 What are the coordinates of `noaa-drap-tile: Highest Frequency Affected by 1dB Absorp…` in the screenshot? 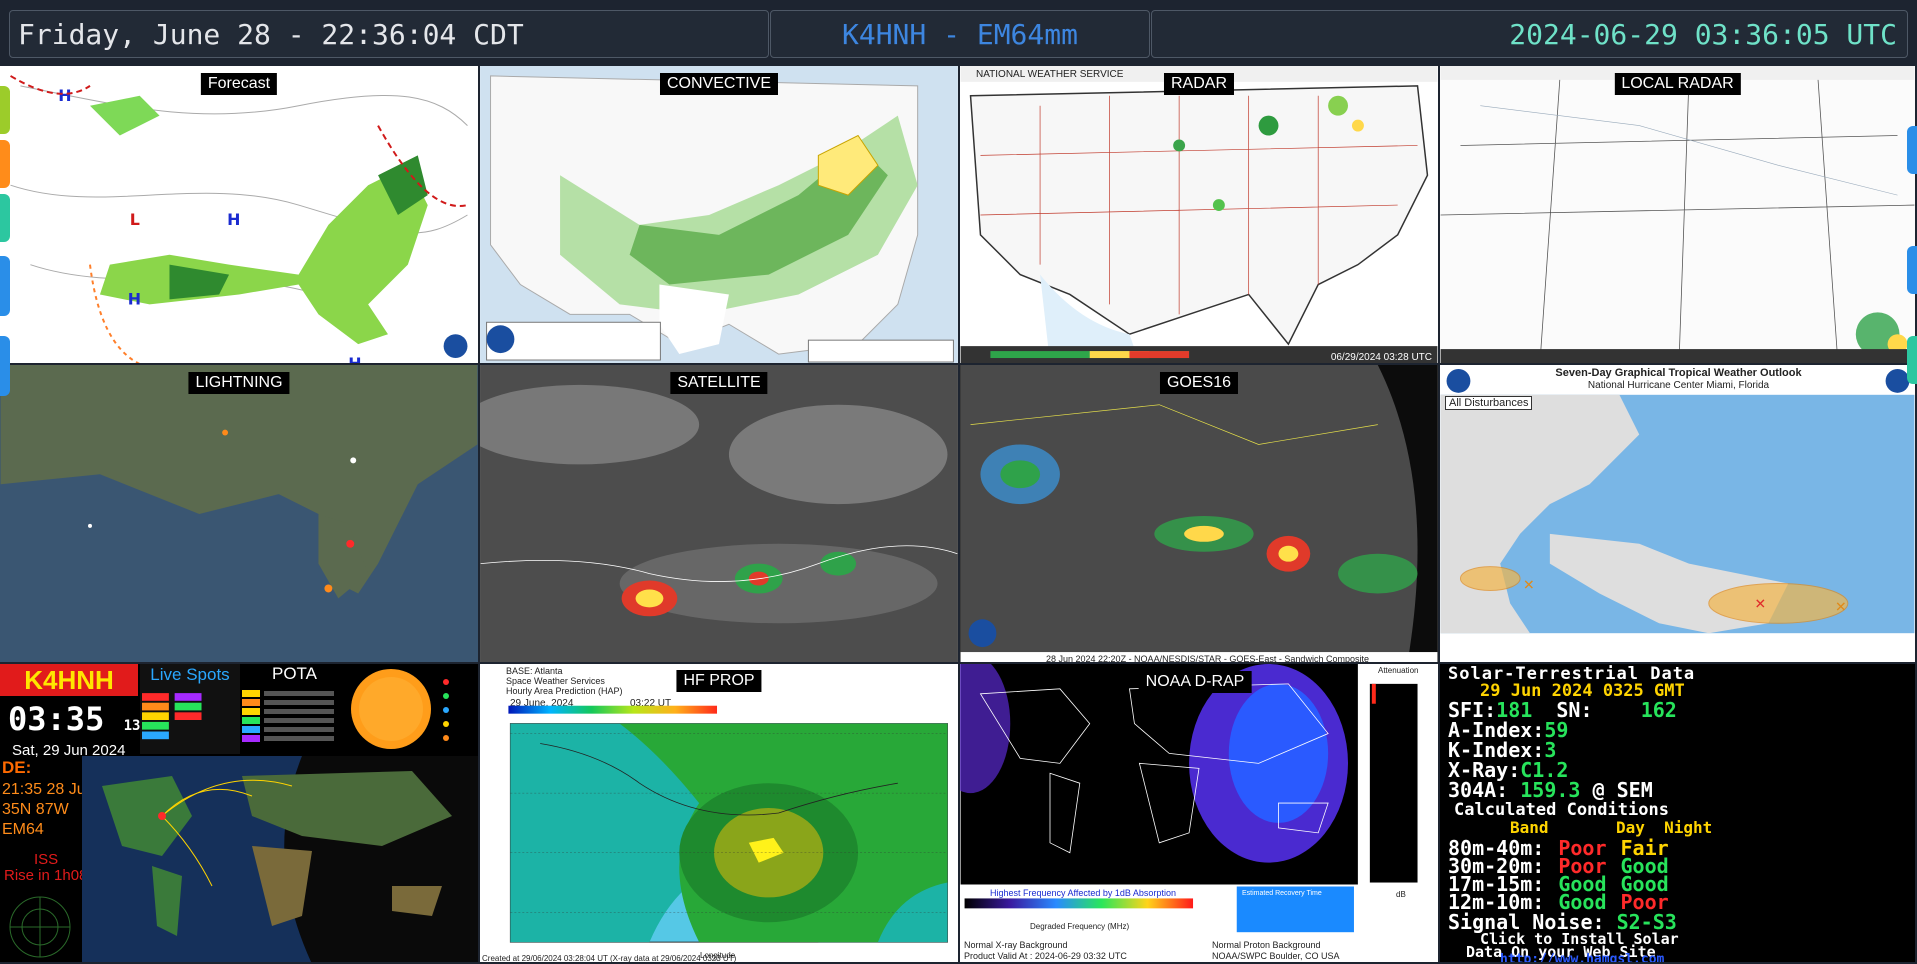 It's located at (1200, 814).